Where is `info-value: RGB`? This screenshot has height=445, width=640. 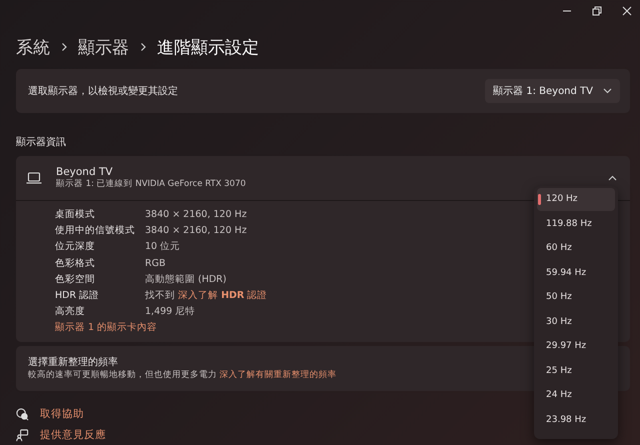 info-value: RGB is located at coordinates (155, 263).